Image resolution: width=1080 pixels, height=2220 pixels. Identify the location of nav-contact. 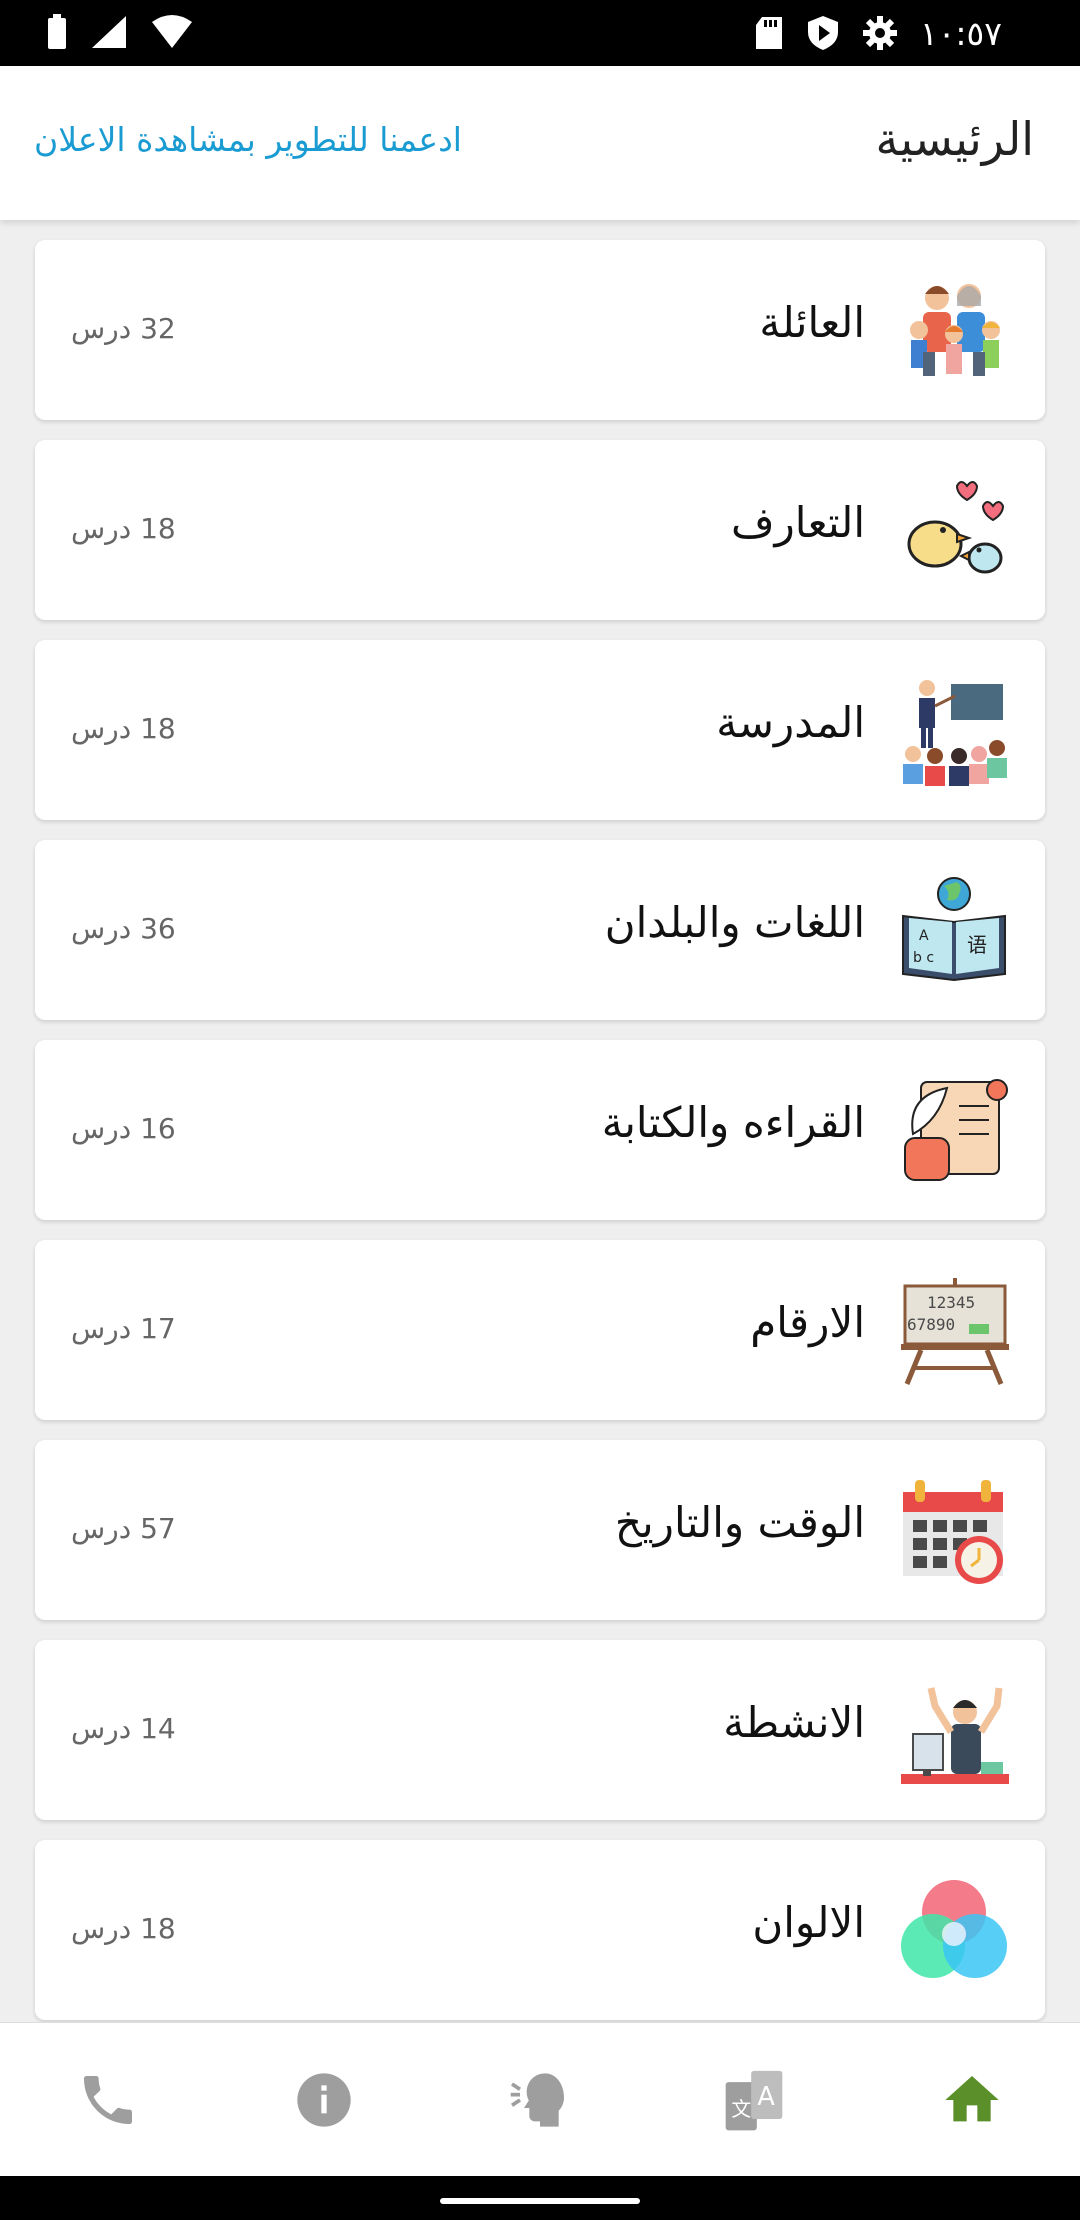
(108, 2100).